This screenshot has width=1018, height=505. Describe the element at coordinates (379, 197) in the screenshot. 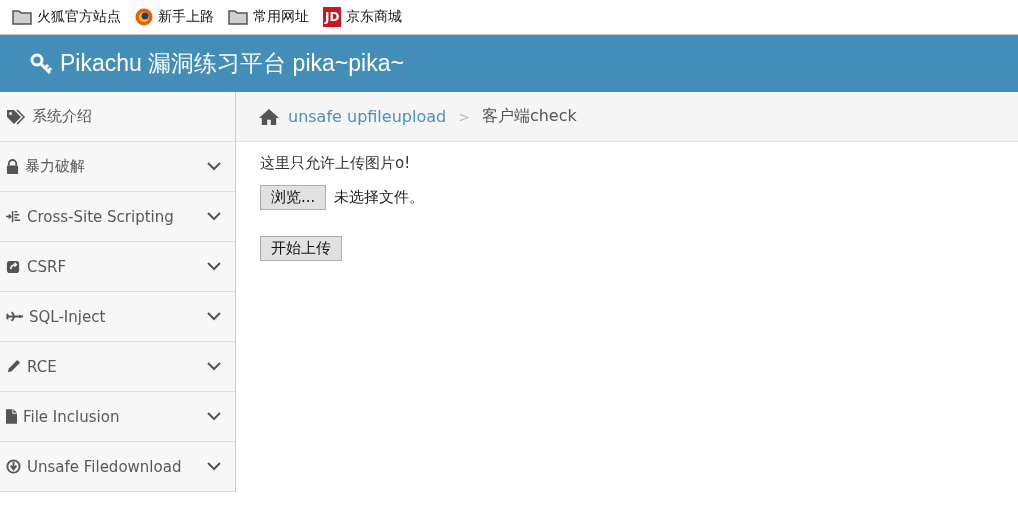

I see `file-status: 未选择文件。` at that location.